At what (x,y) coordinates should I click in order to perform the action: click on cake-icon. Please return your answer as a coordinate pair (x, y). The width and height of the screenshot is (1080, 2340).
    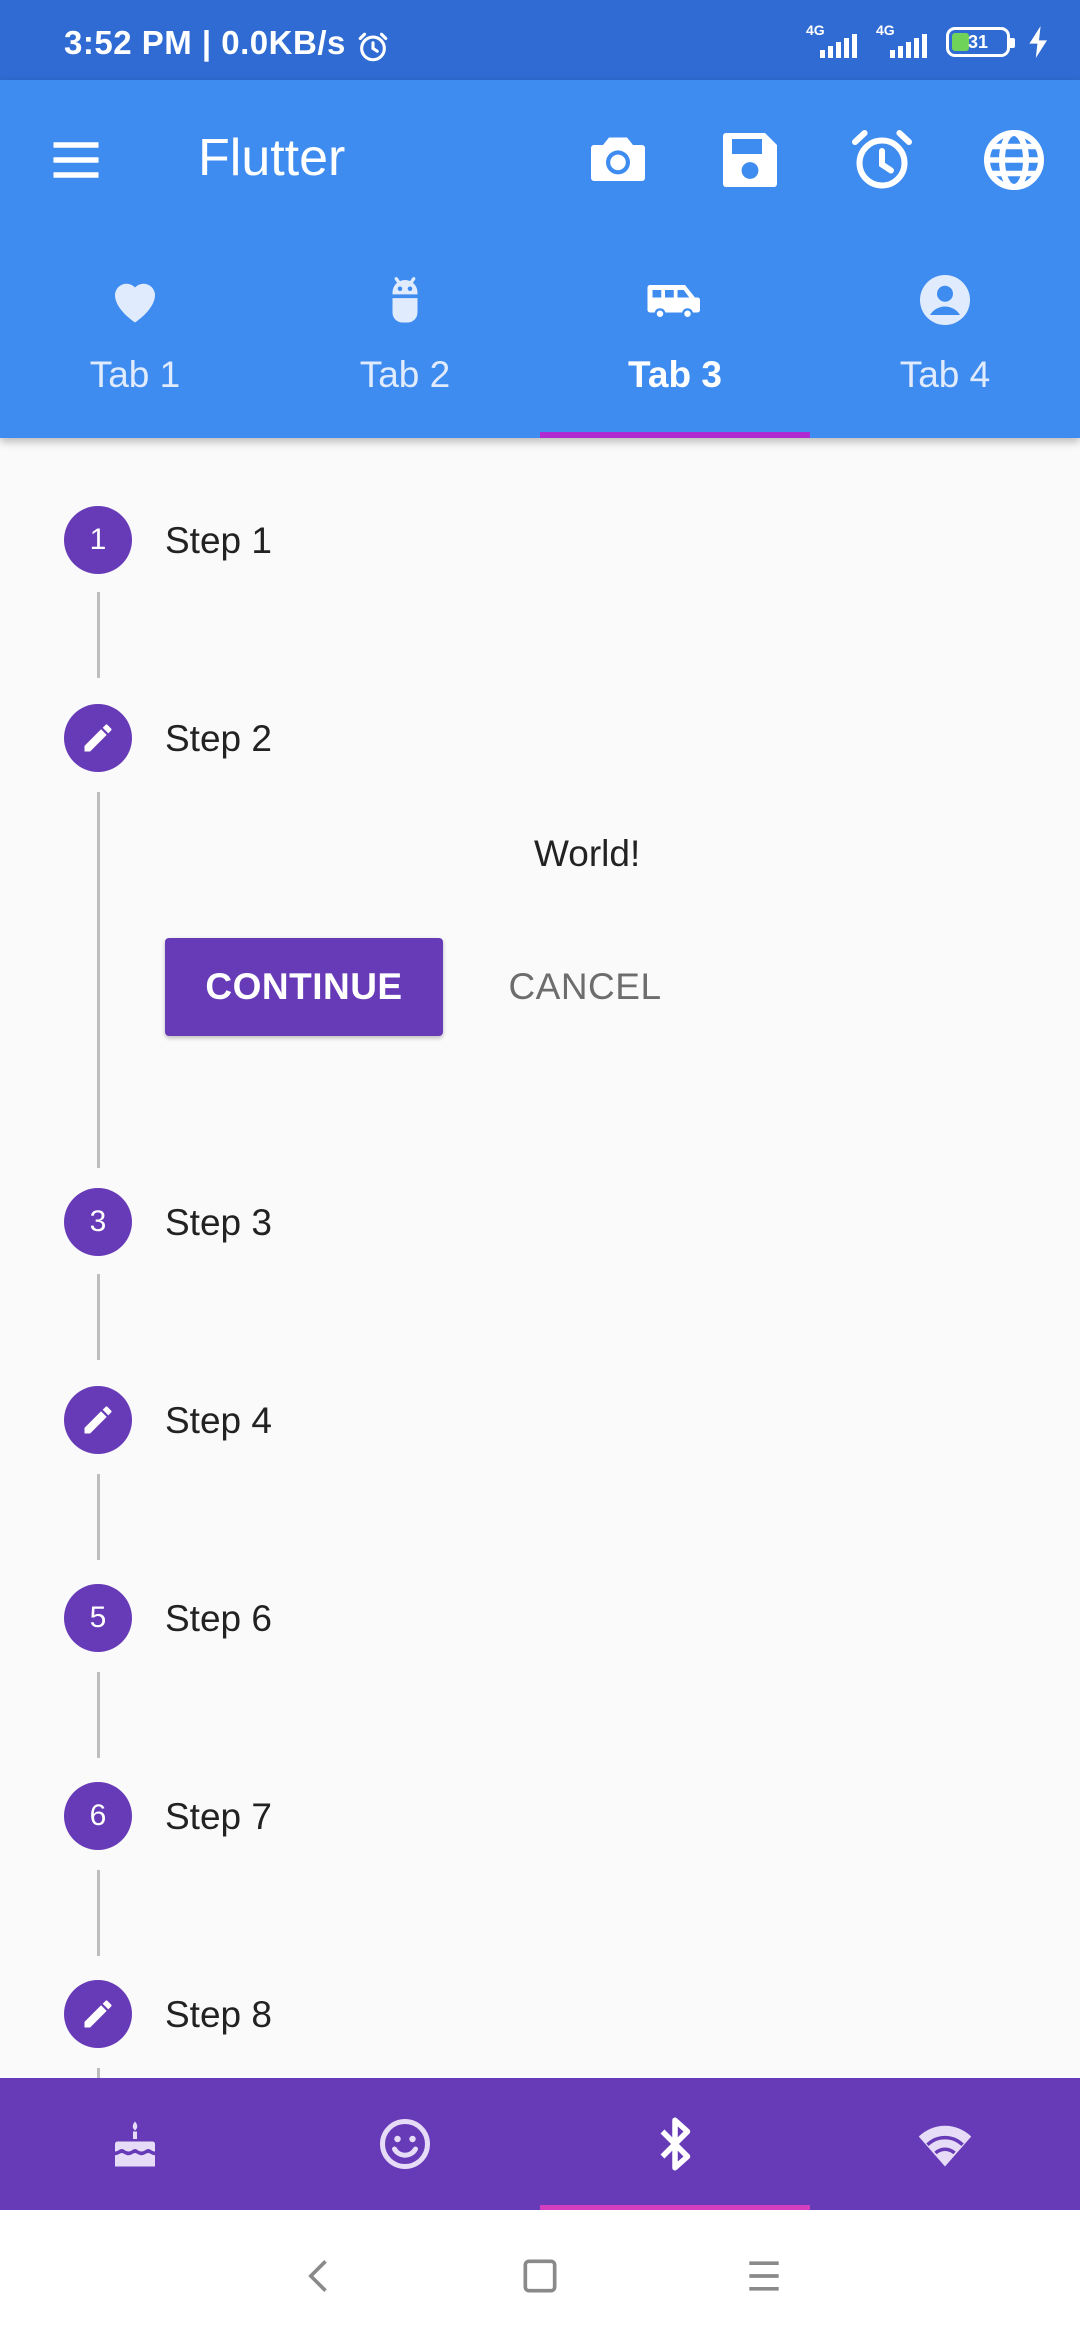
    Looking at the image, I should click on (135, 2144).